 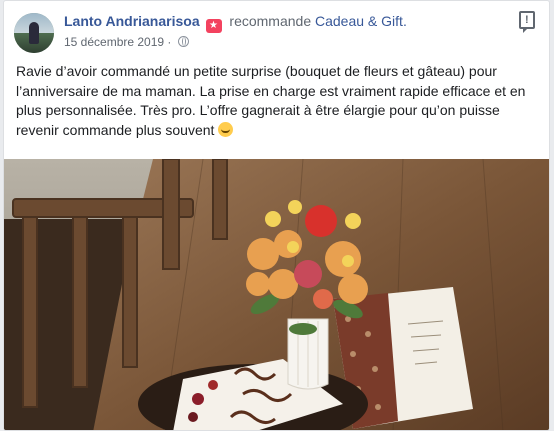 I want to click on page-name-link: Cadeau & Gift., so click(x=361, y=21).